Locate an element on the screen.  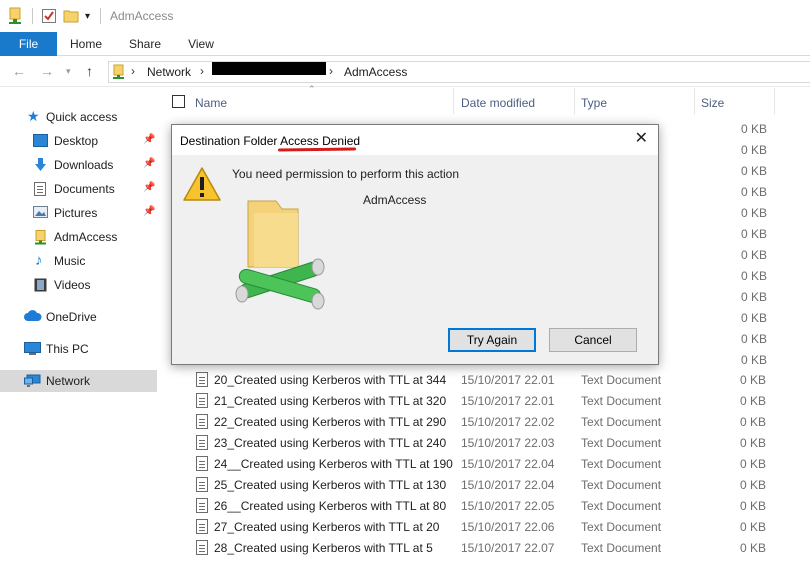
new-folder-icon is located at coordinates (71, 16).